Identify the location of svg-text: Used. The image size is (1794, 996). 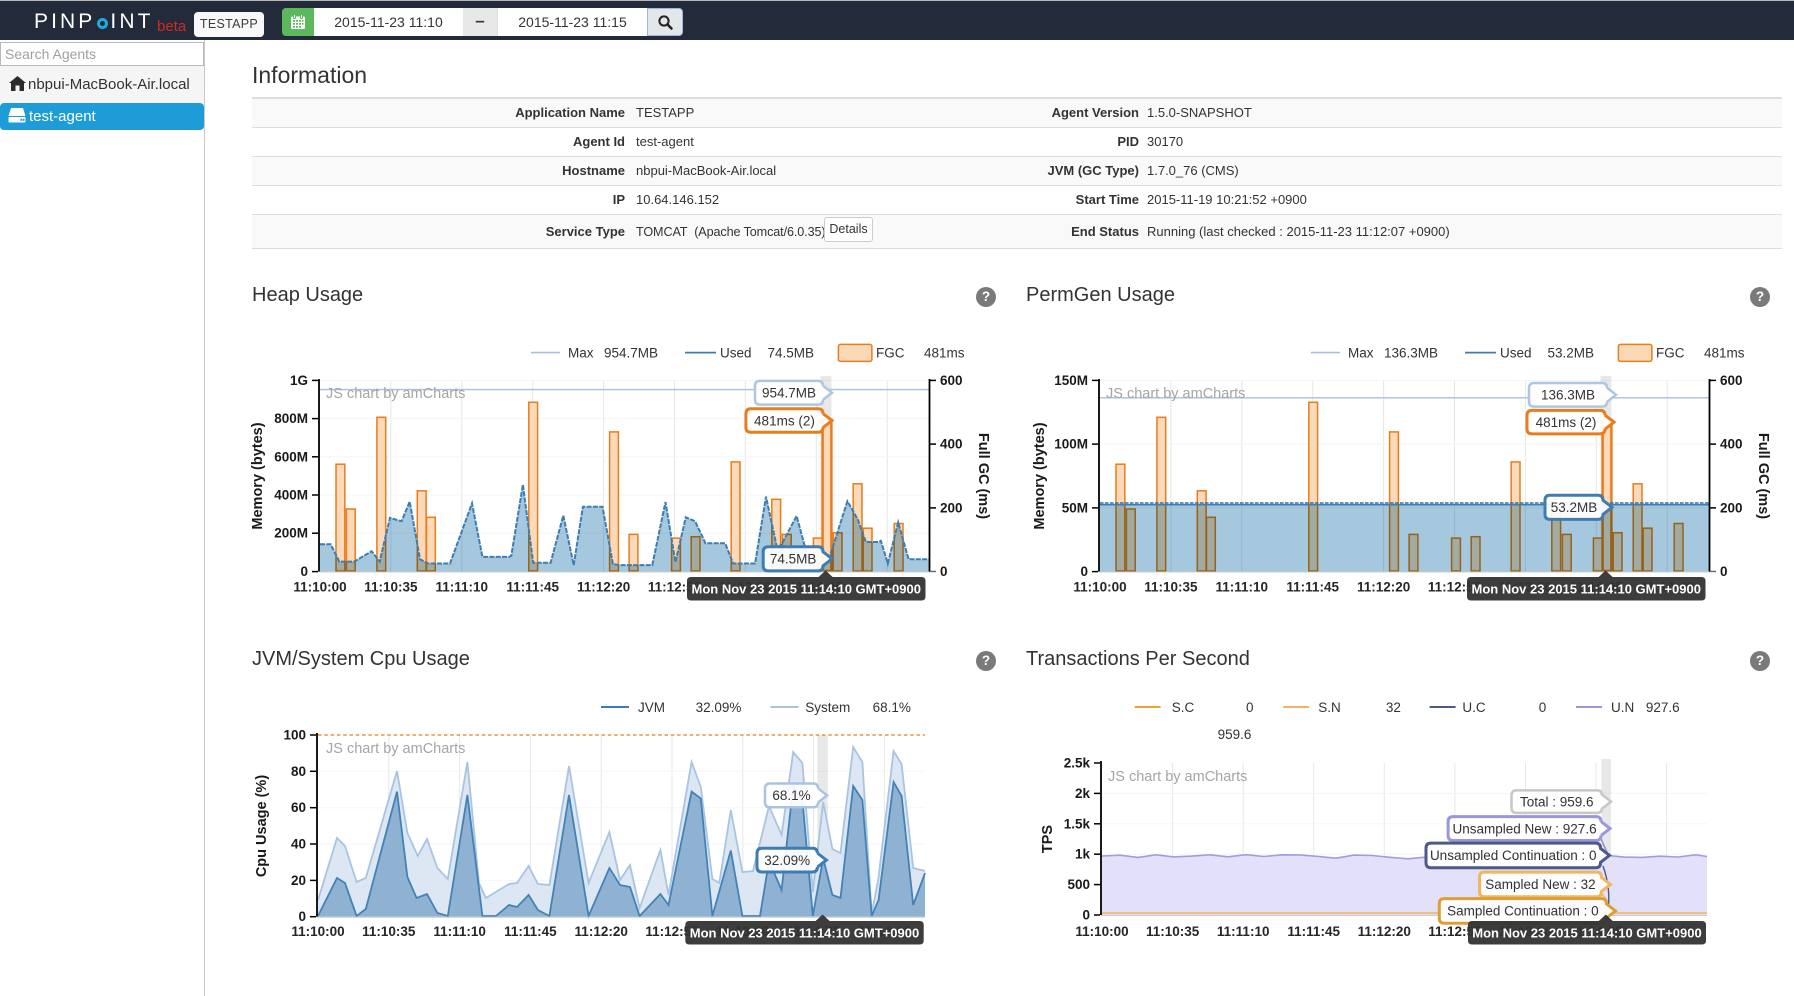
(736, 352).